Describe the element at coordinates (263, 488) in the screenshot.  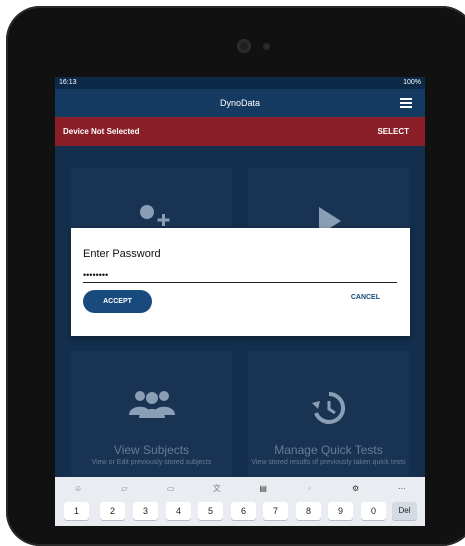
I see `clipboard-icon: ▤` at that location.